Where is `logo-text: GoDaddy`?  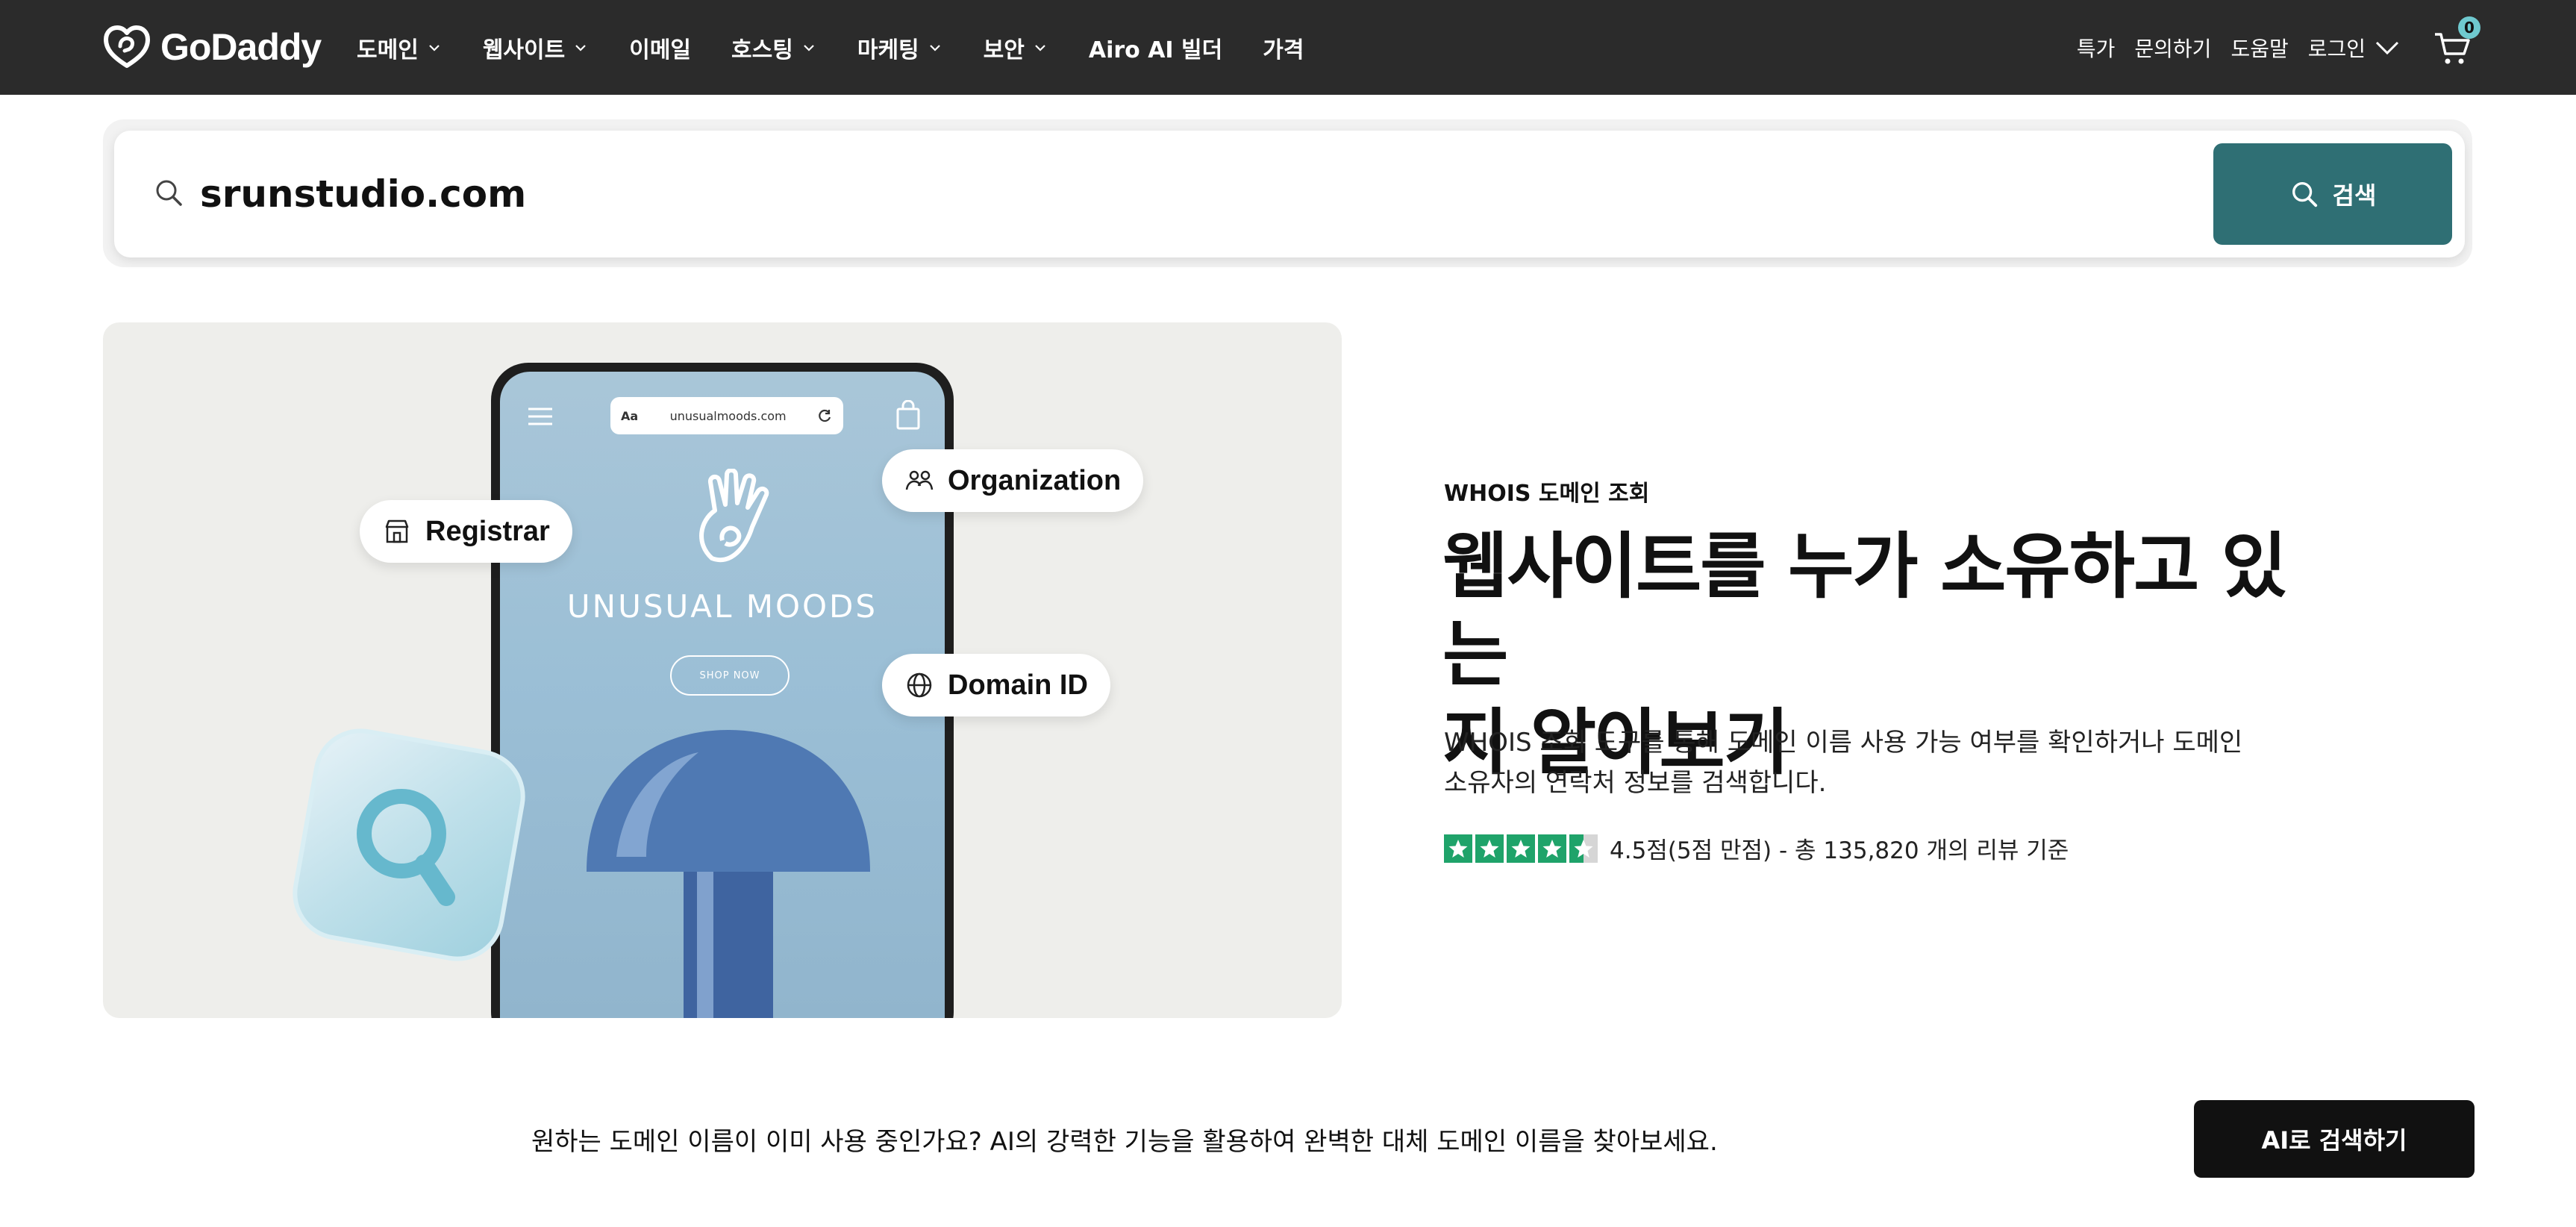 logo-text: GoDaddy is located at coordinates (241, 47).